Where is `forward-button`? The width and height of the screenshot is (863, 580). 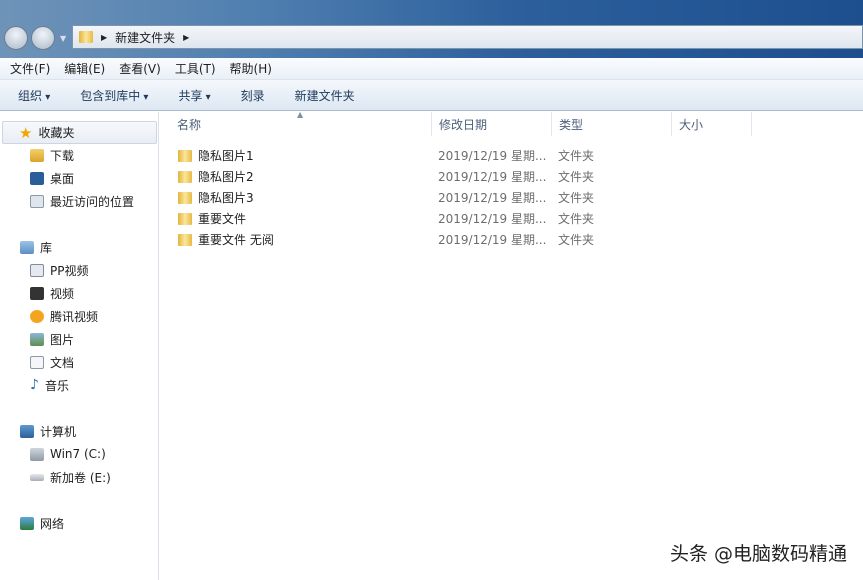
forward-button is located at coordinates (43, 38).